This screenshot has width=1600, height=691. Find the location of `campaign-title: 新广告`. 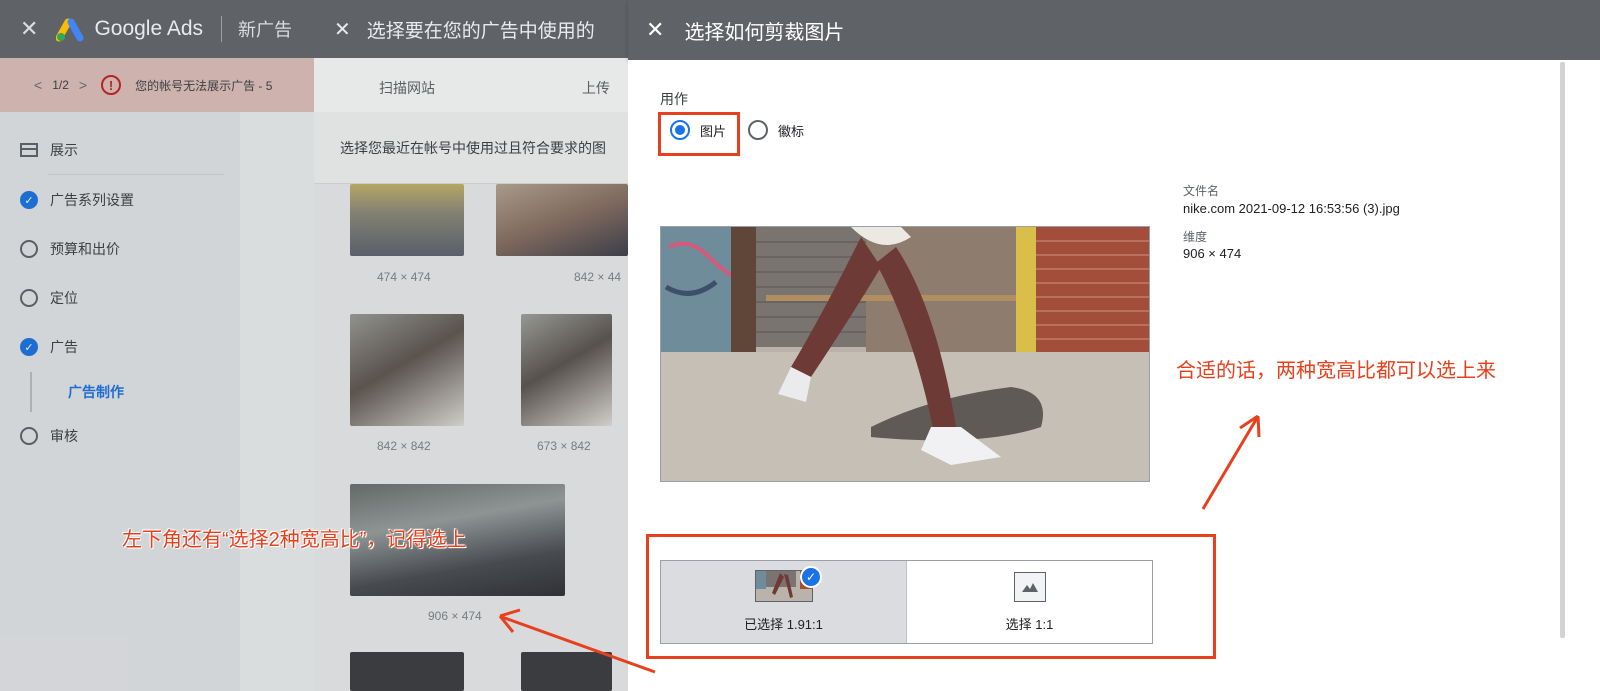

campaign-title: 新广告 is located at coordinates (265, 30).